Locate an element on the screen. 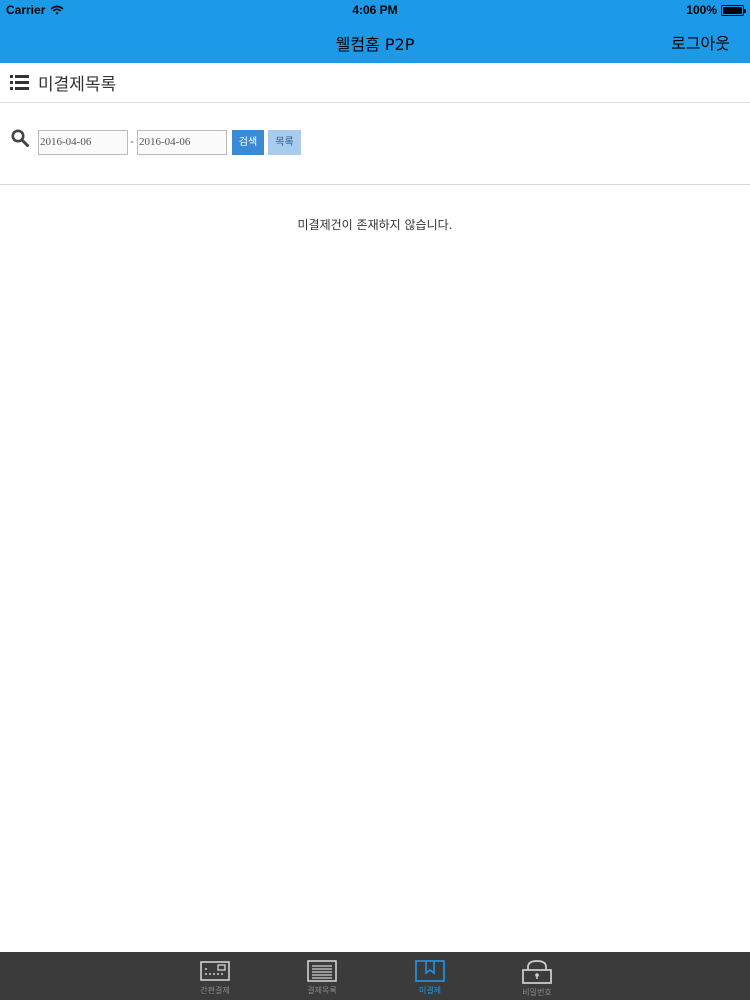 The image size is (750, 1000). logout-button: 로그아웃 is located at coordinates (700, 42).